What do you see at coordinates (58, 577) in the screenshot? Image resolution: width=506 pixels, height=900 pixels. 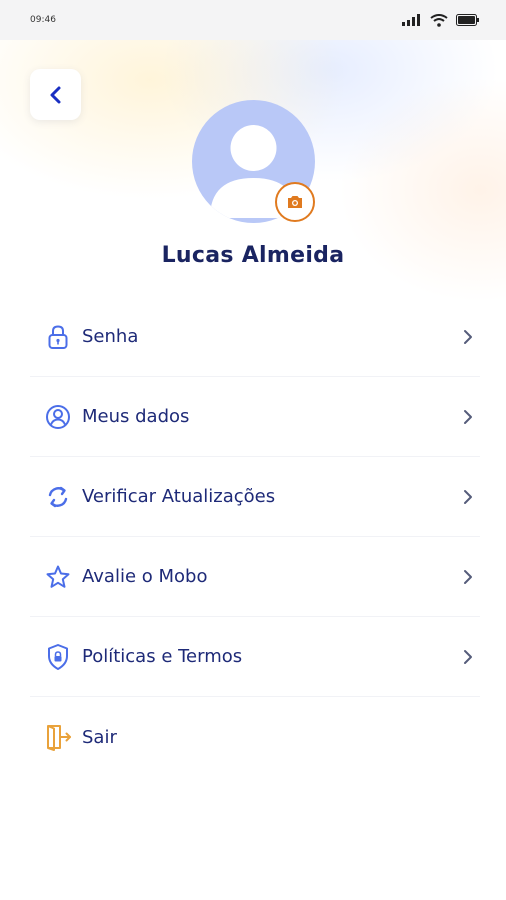 I see `star-icon` at bounding box center [58, 577].